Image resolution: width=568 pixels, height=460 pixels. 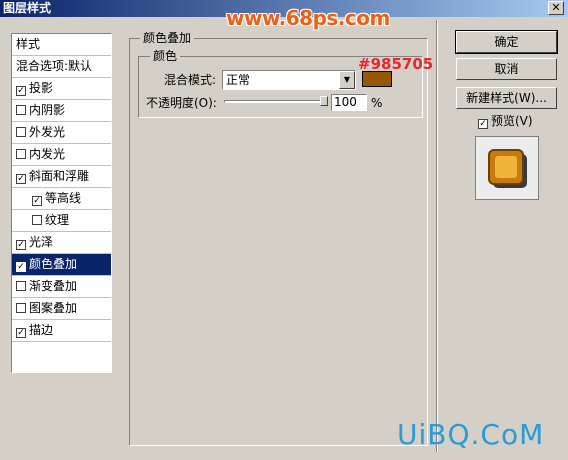 I want to click on style-list-item-label: 光泽, so click(x=41, y=242).